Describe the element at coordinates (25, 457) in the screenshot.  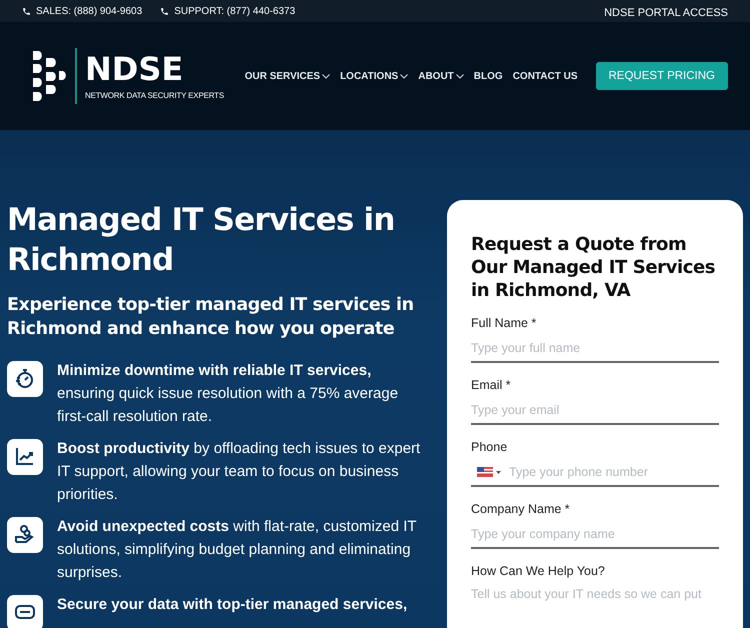
I see `line-chart-icon` at that location.